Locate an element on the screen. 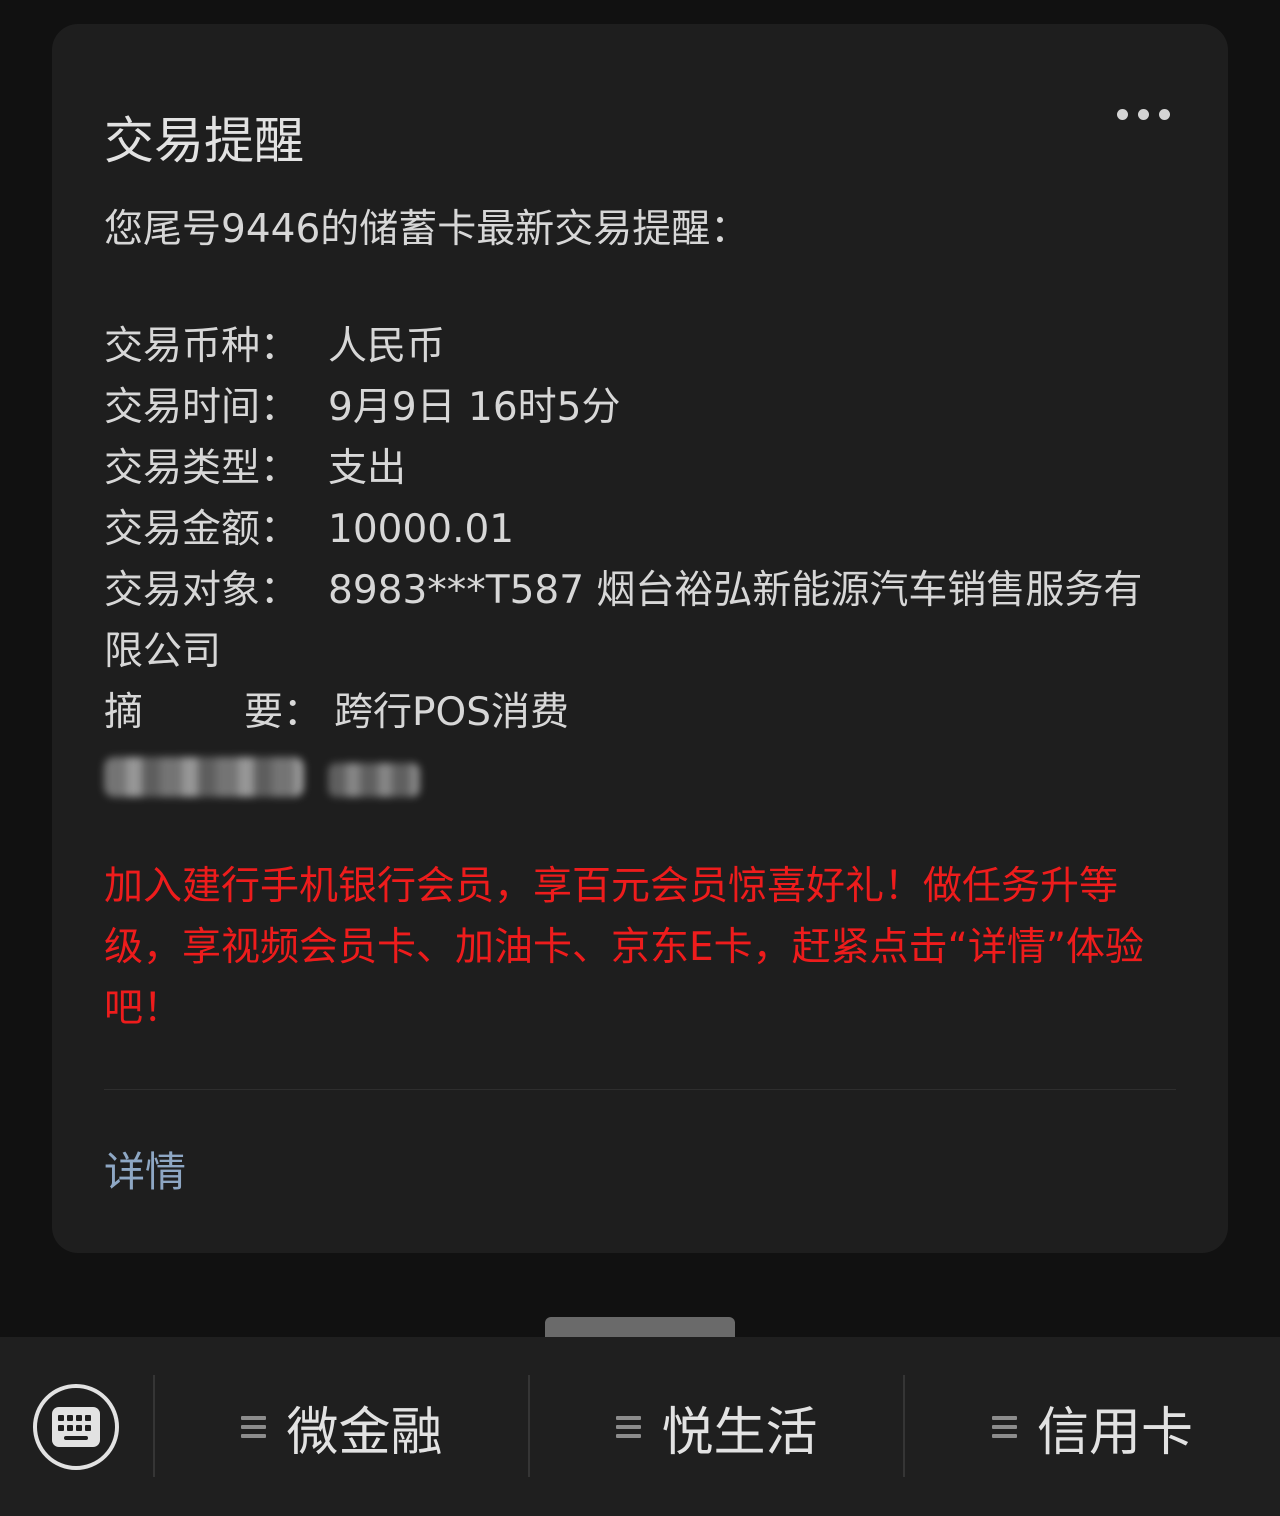 The width and height of the screenshot is (1280, 1516). field-label: 摘 要： is located at coordinates (219, 712).